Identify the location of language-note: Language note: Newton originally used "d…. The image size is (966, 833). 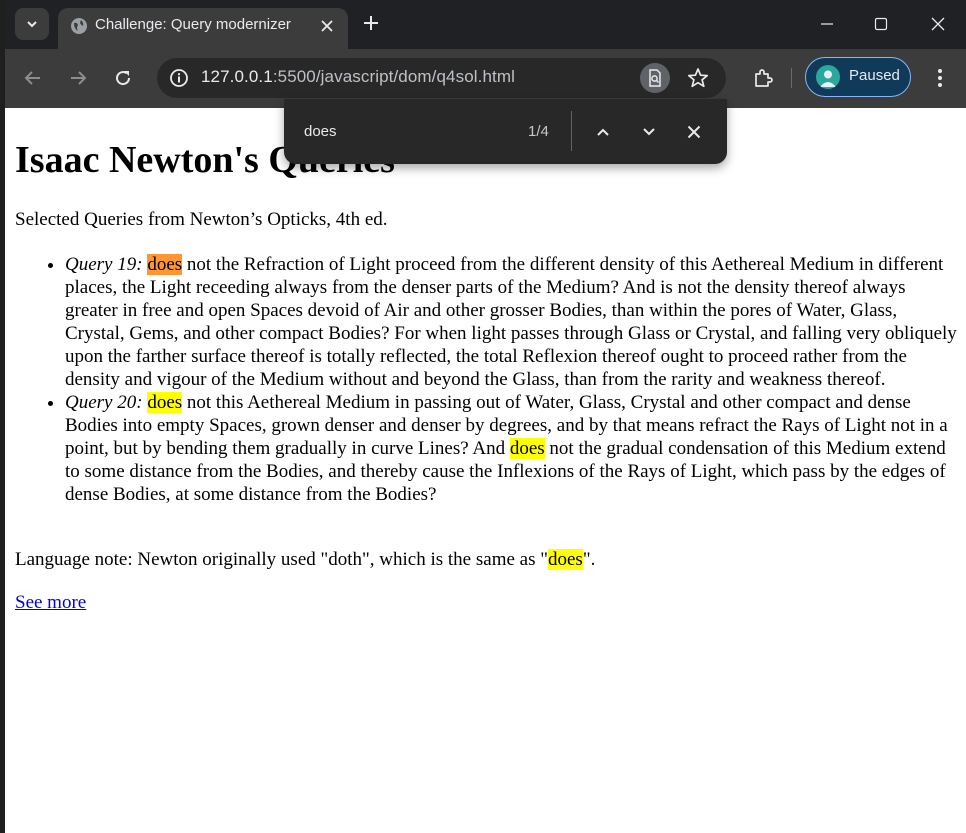
(305, 560).